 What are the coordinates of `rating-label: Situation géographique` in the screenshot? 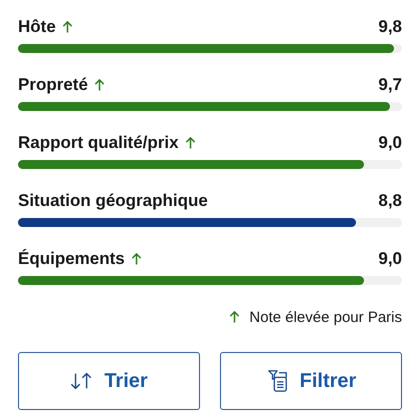 It's located at (113, 201).